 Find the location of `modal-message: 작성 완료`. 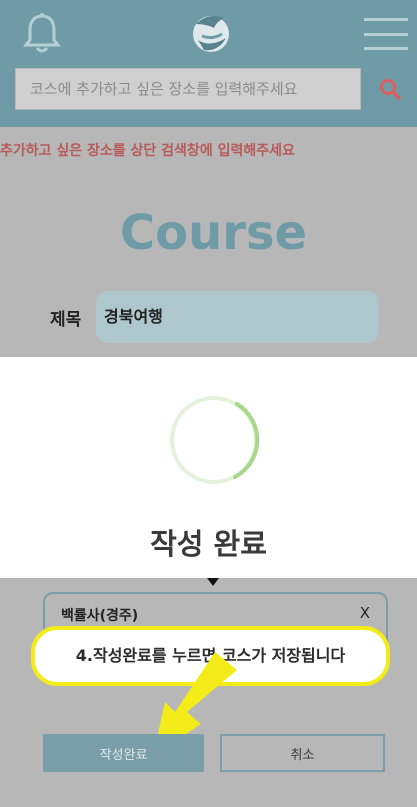

modal-message: 작성 완료 is located at coordinates (208, 544).